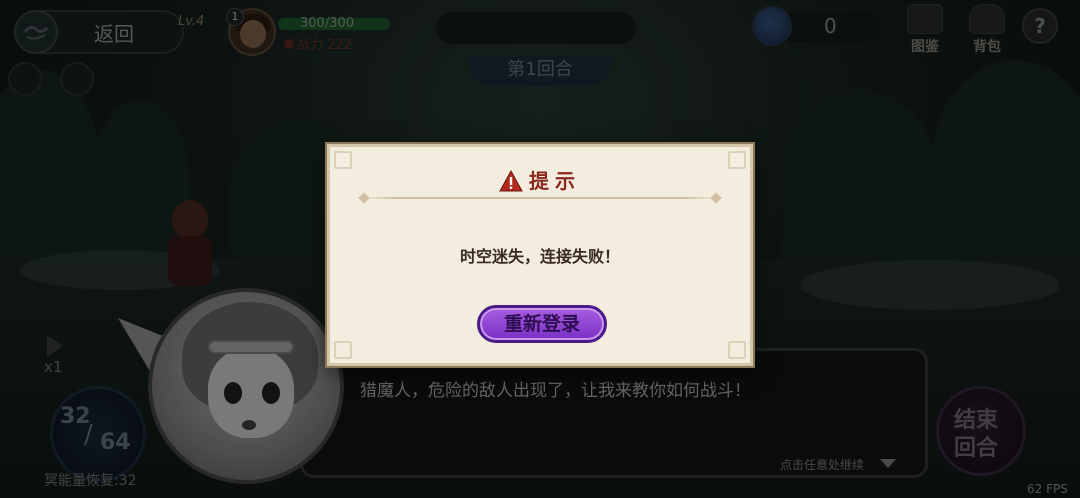  I want to click on warning-icon, so click(511, 181).